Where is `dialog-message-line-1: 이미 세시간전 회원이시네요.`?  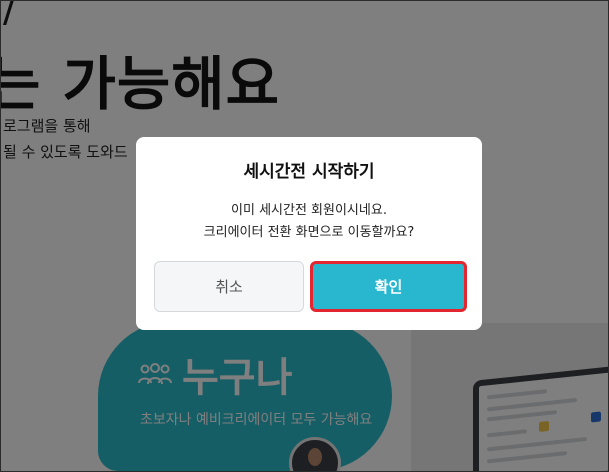 dialog-message-line-1: 이미 세시간전 회원이시네요. is located at coordinates (309, 210).